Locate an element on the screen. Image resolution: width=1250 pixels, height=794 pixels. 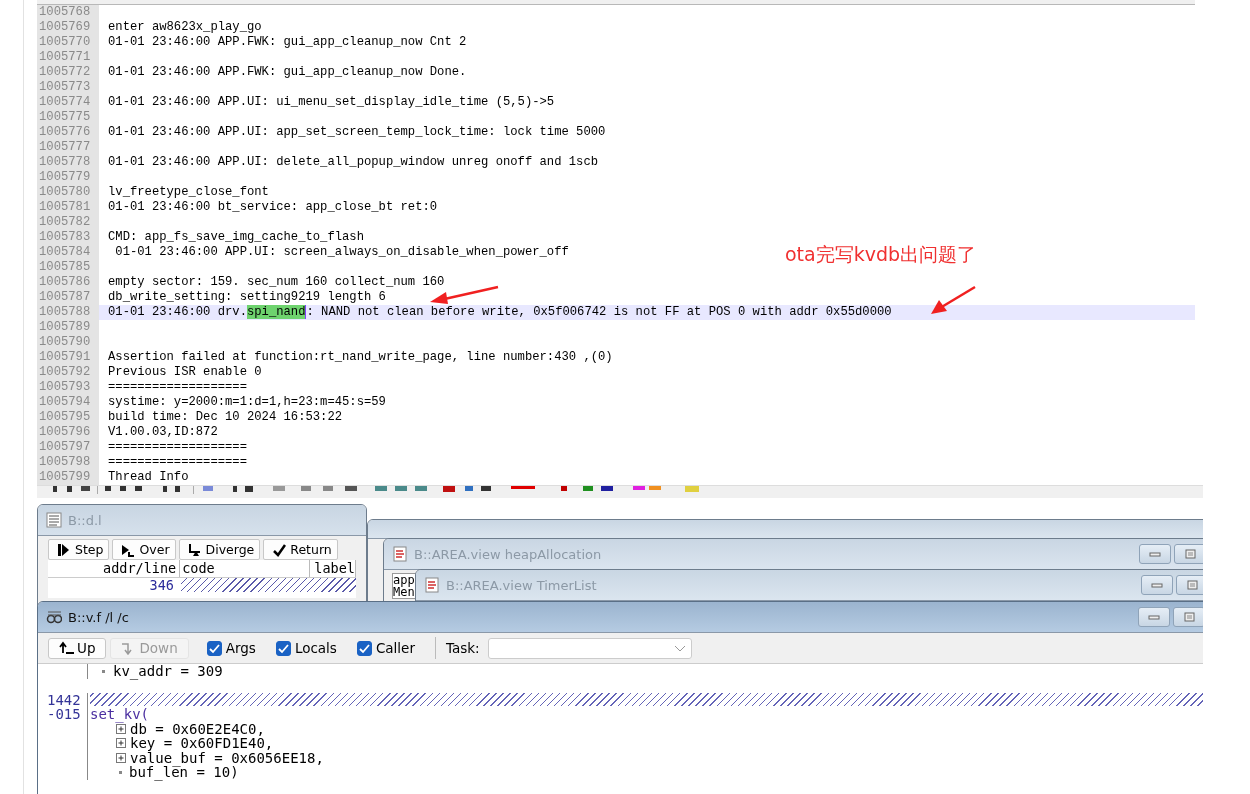
title-bar: B::v.f /l /c is located at coordinates (620, 617).